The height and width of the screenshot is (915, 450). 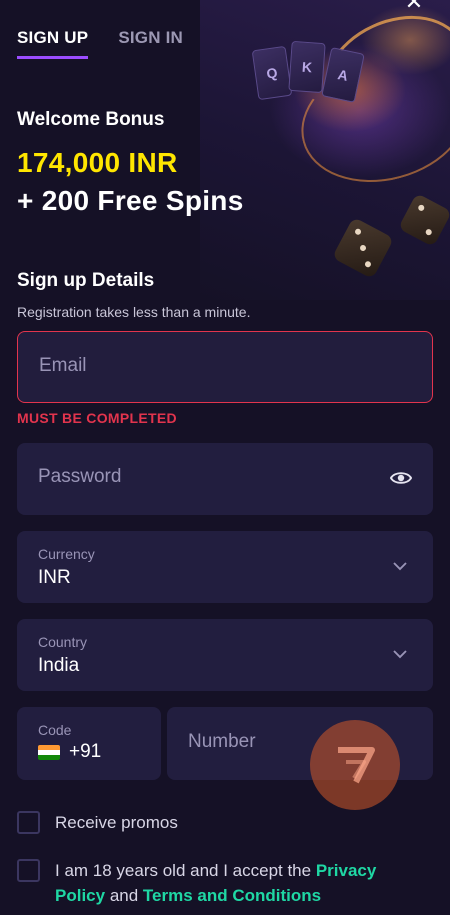 I want to click on currency-value: INR, so click(x=54, y=577).